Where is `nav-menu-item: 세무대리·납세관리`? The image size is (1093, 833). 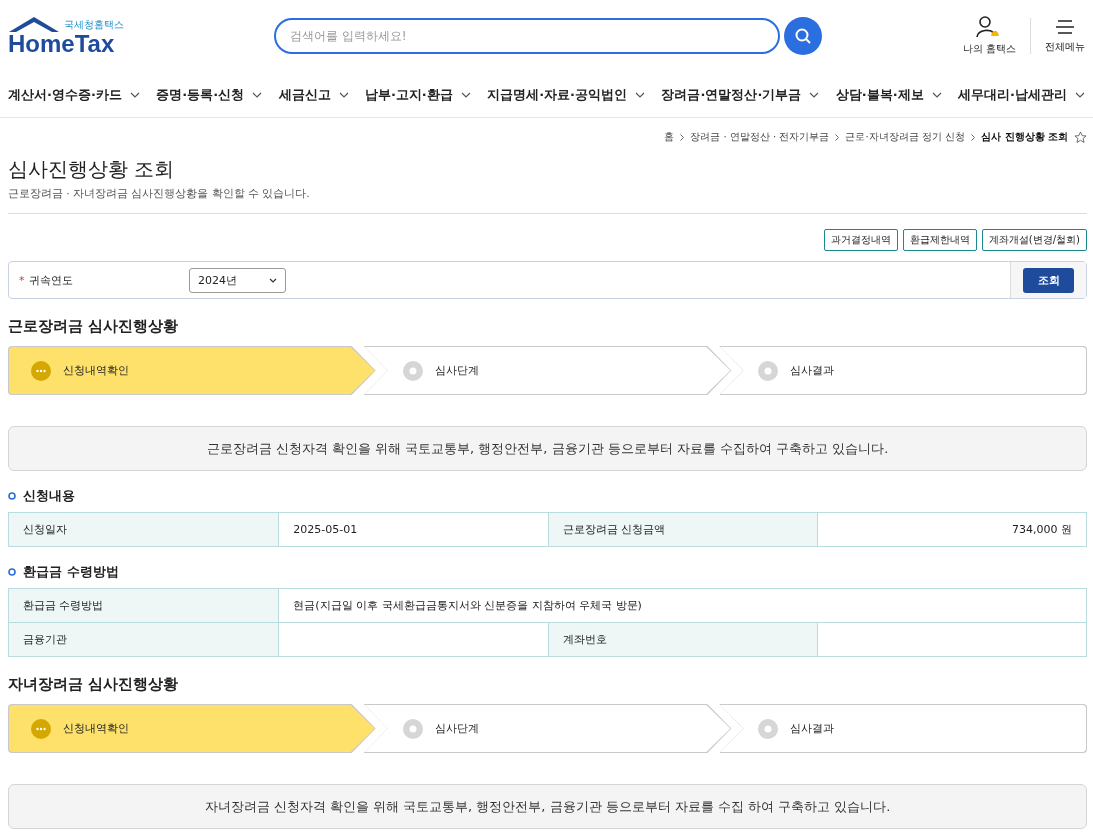 nav-menu-item: 세무대리·납세관리 is located at coordinates (1021, 94).